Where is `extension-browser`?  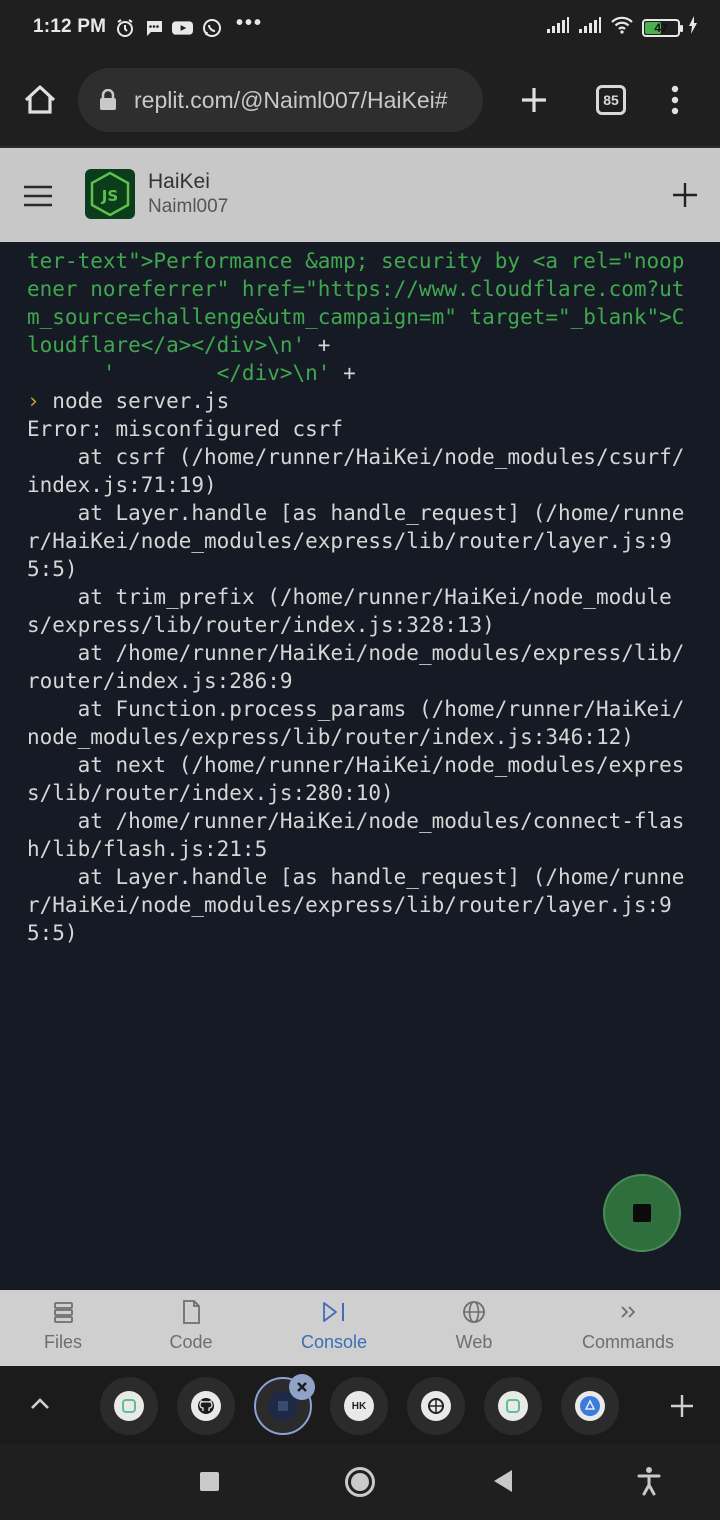 extension-browser is located at coordinates (436, 1406).